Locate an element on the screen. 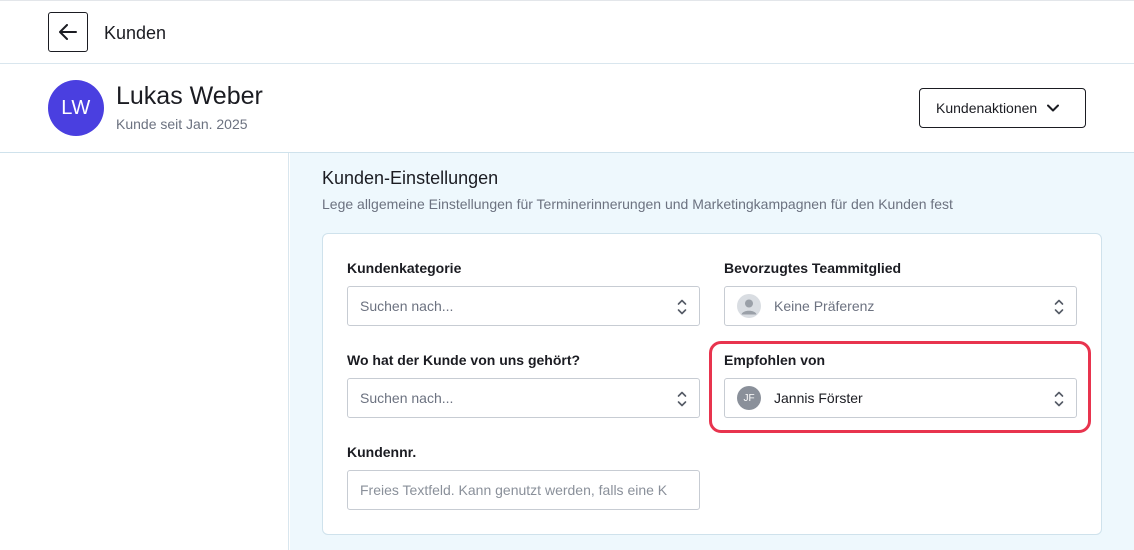  referred-by-value: Jannis Förster is located at coordinates (818, 398).